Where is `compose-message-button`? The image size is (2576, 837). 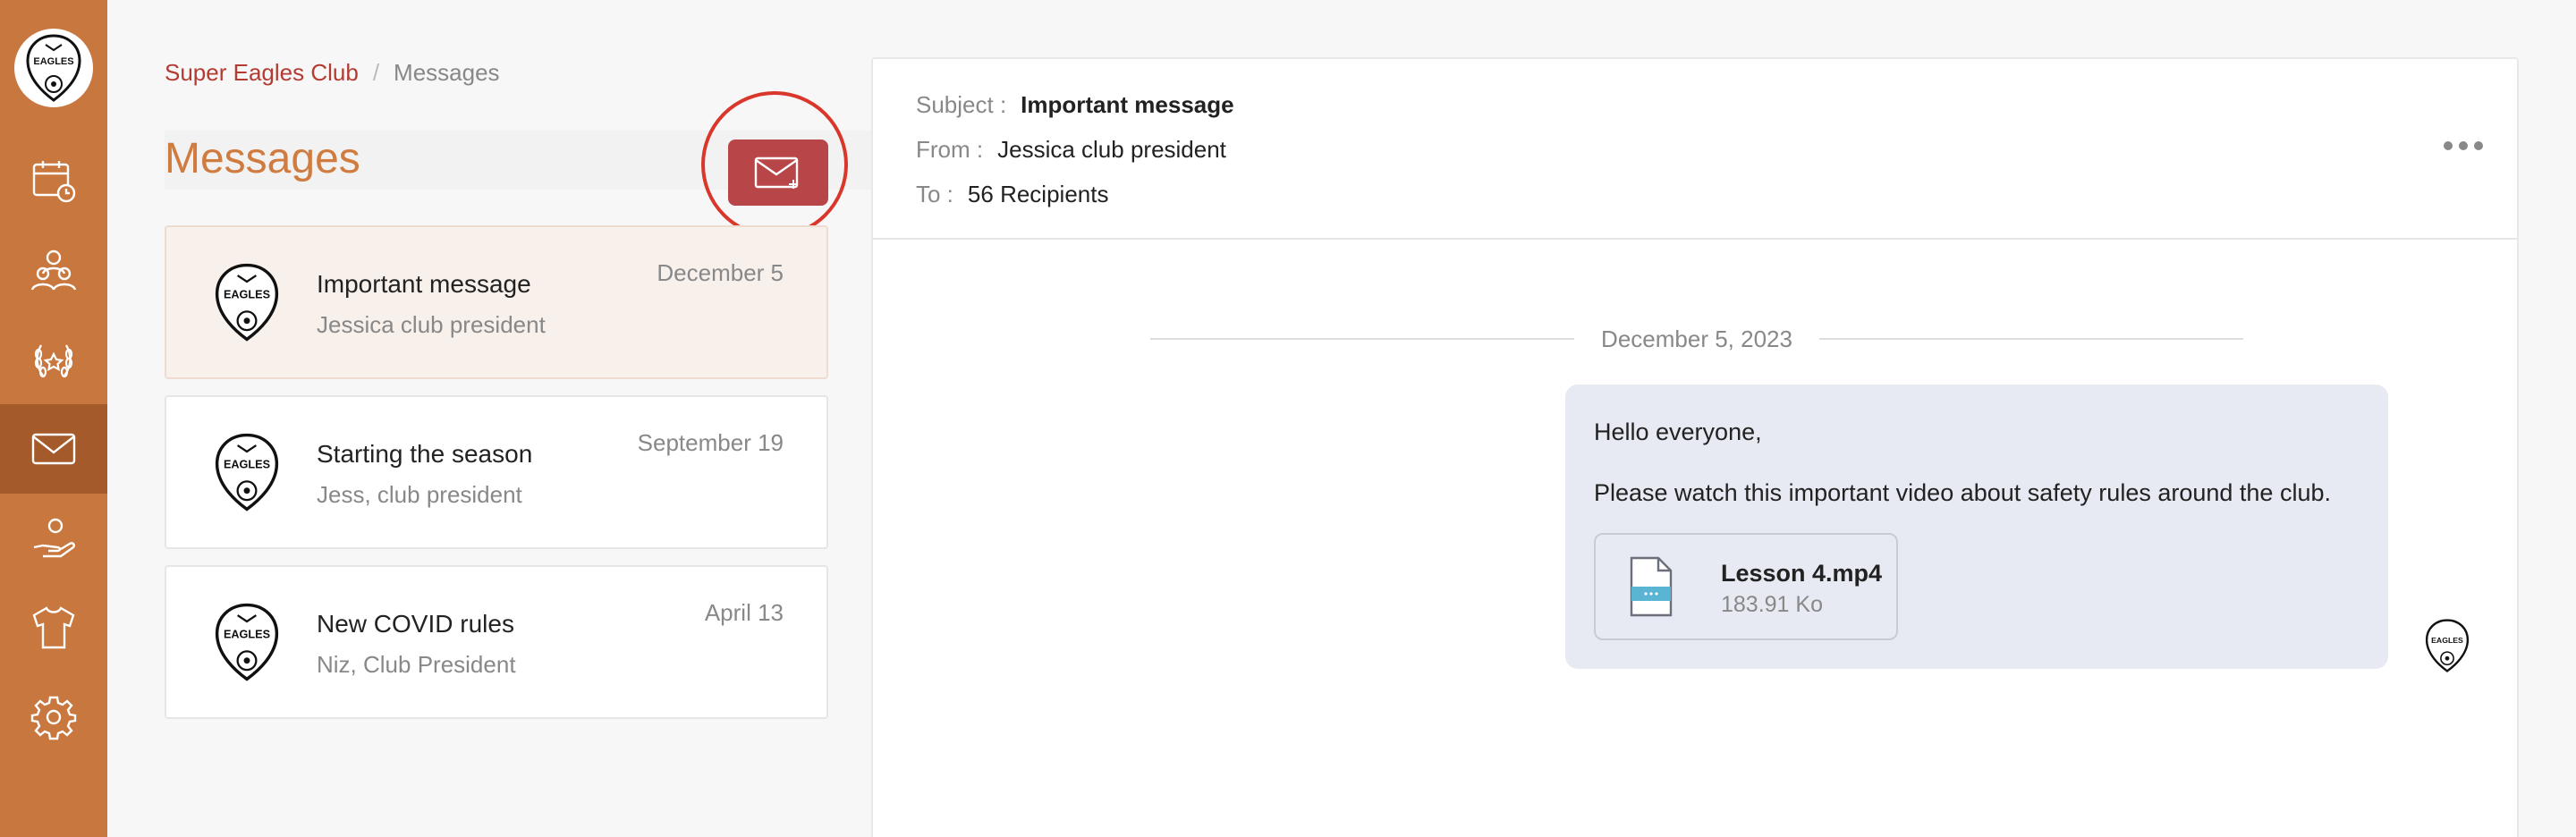
compose-message-button is located at coordinates (778, 173).